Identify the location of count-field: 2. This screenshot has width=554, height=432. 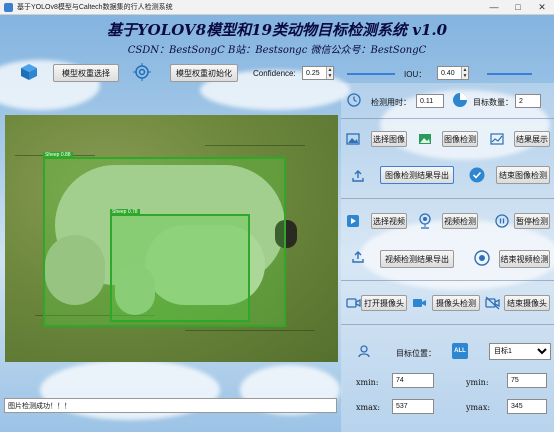
(528, 101).